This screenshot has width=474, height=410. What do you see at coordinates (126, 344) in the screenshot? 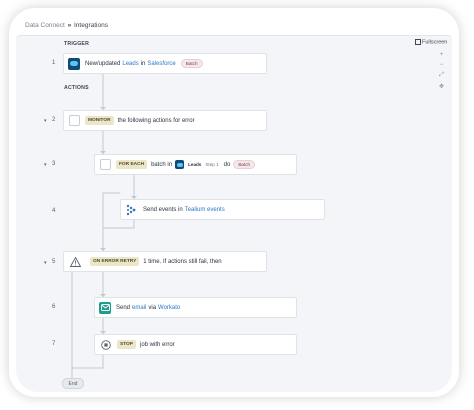
I see `stop-keyword: STOP` at bounding box center [126, 344].